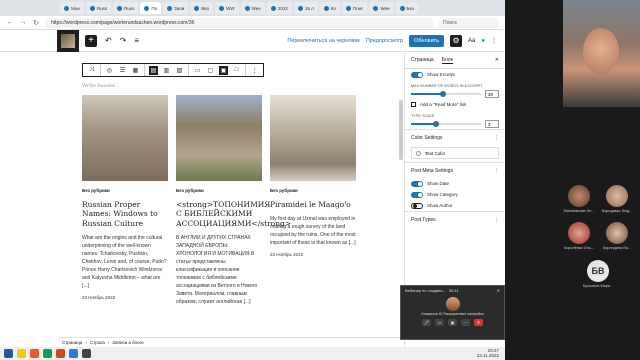 This screenshot has height=360, width=640. Describe the element at coordinates (109, 70) in the screenshot. I see `block-type-icon: ◎` at that location.